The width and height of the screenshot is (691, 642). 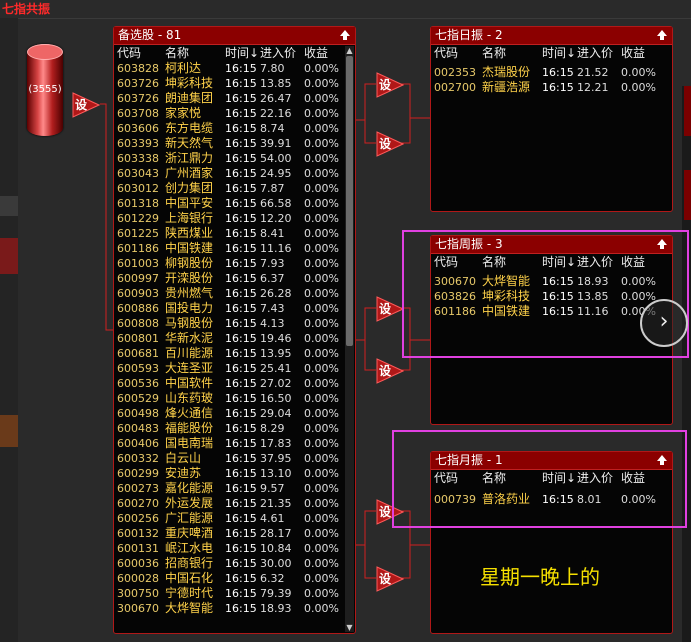 What do you see at coordinates (45, 89) in the screenshot?
I see `stock-pool-count: (3555)` at bounding box center [45, 89].